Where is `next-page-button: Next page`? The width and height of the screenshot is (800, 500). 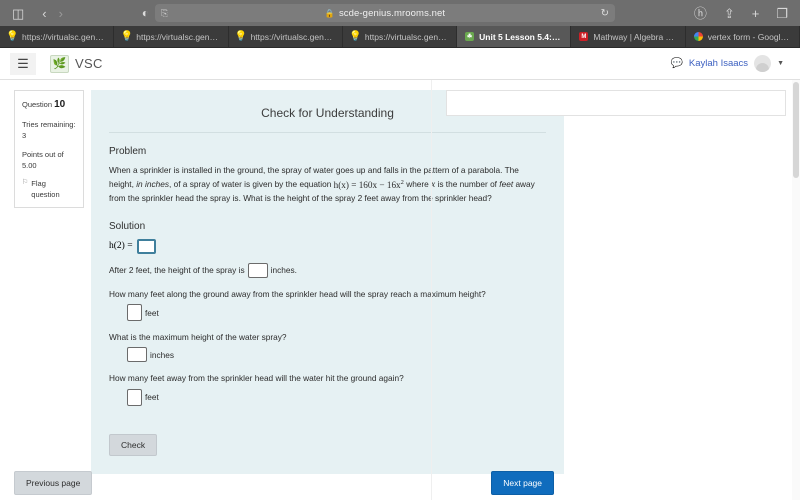 next-page-button: Next page is located at coordinates (522, 483).